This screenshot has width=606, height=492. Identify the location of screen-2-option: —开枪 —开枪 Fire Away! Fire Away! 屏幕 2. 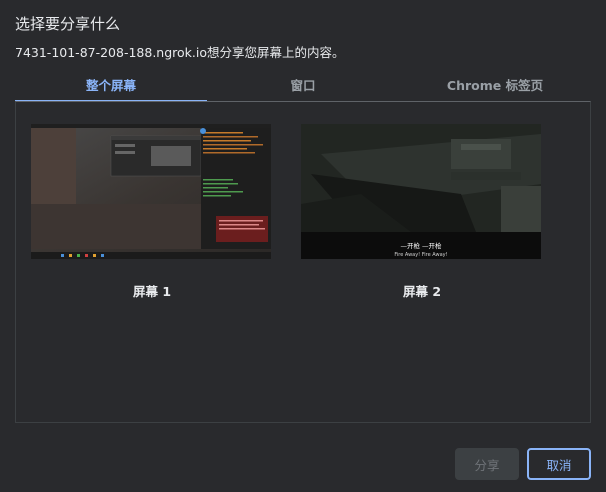
(422, 212).